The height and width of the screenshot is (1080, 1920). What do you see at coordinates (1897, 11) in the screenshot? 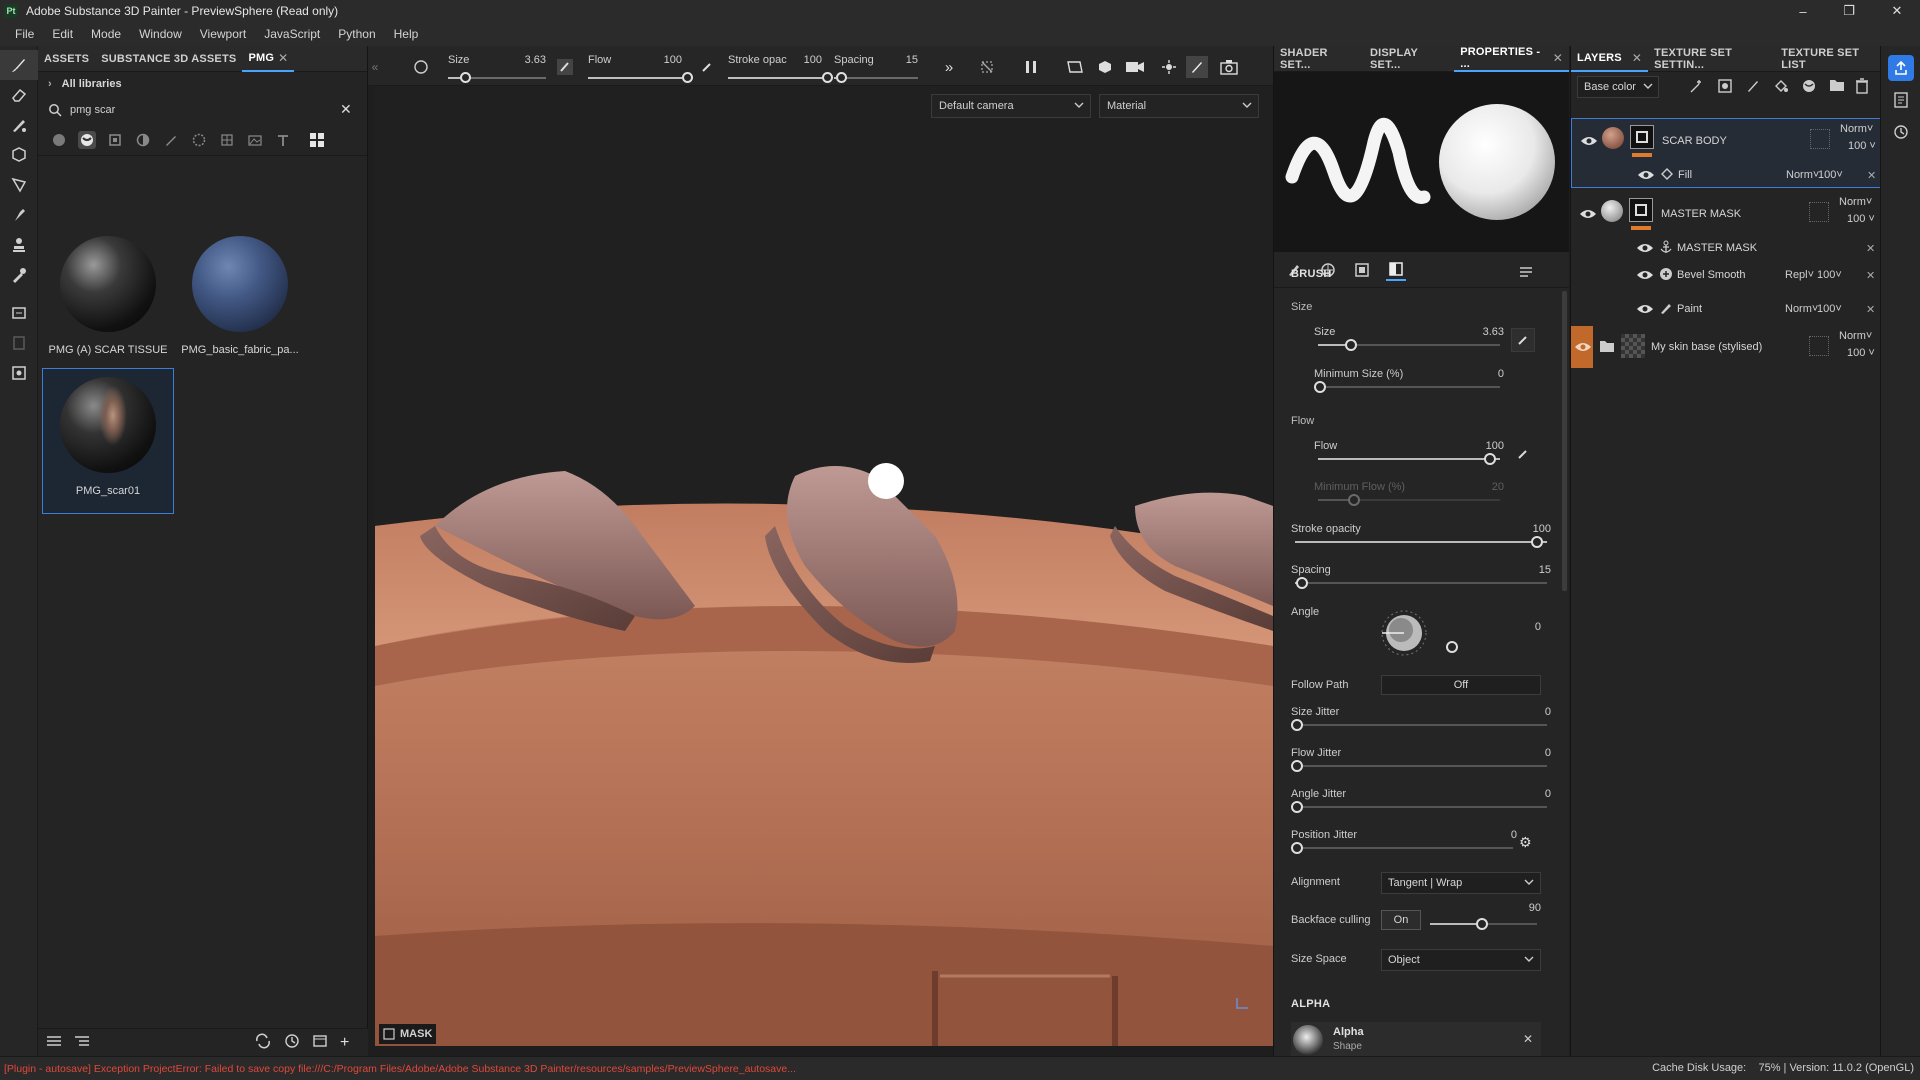
I see `close-window-icon: ✕` at bounding box center [1897, 11].